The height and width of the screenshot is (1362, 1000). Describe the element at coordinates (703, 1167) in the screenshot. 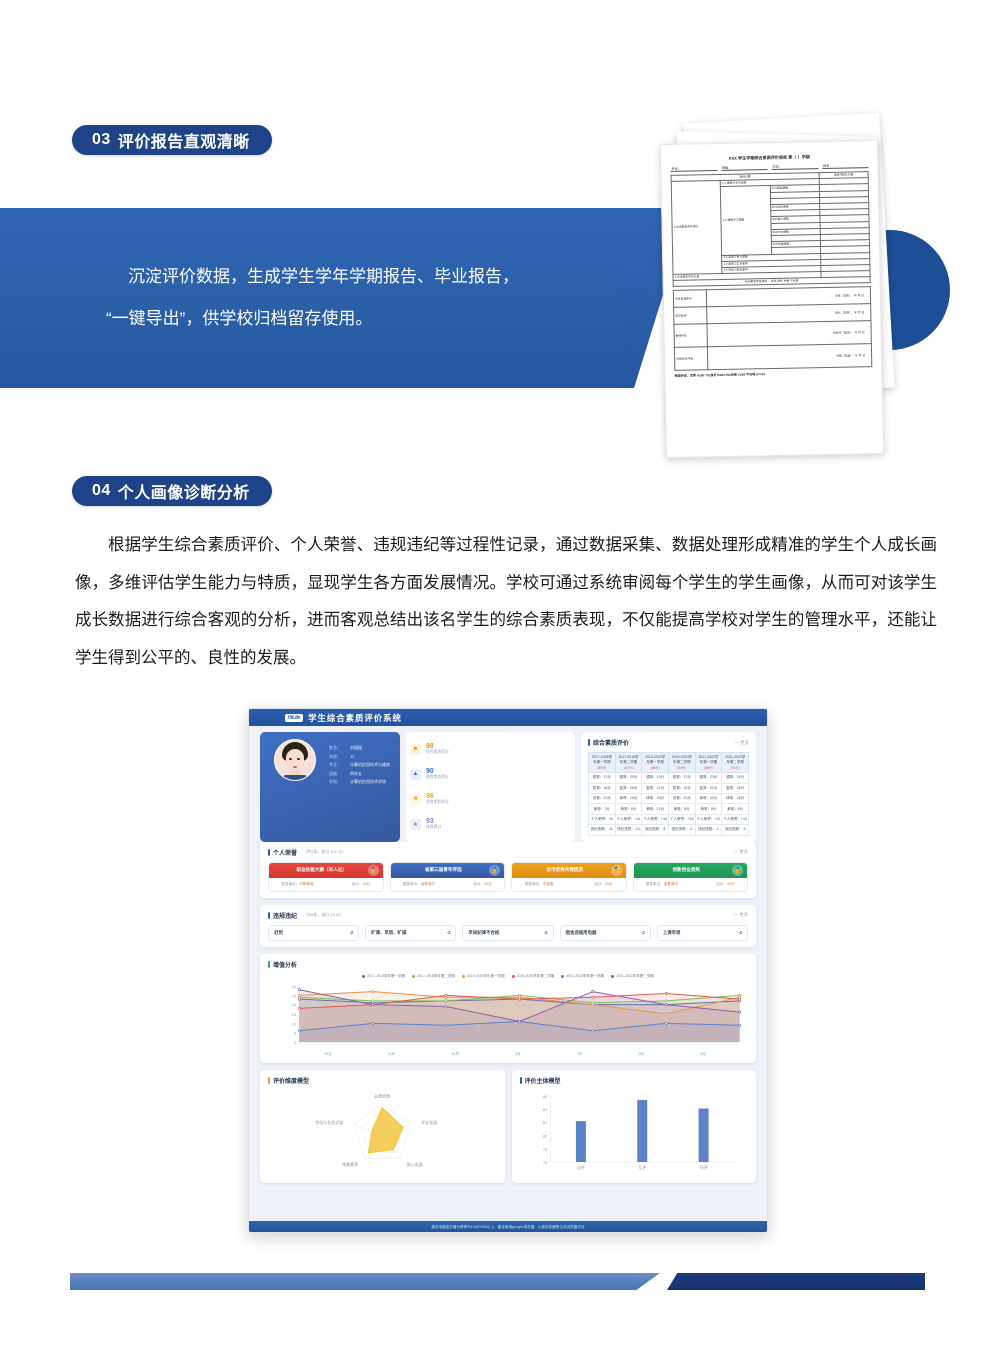

I see `svg-text: 师评` at that location.